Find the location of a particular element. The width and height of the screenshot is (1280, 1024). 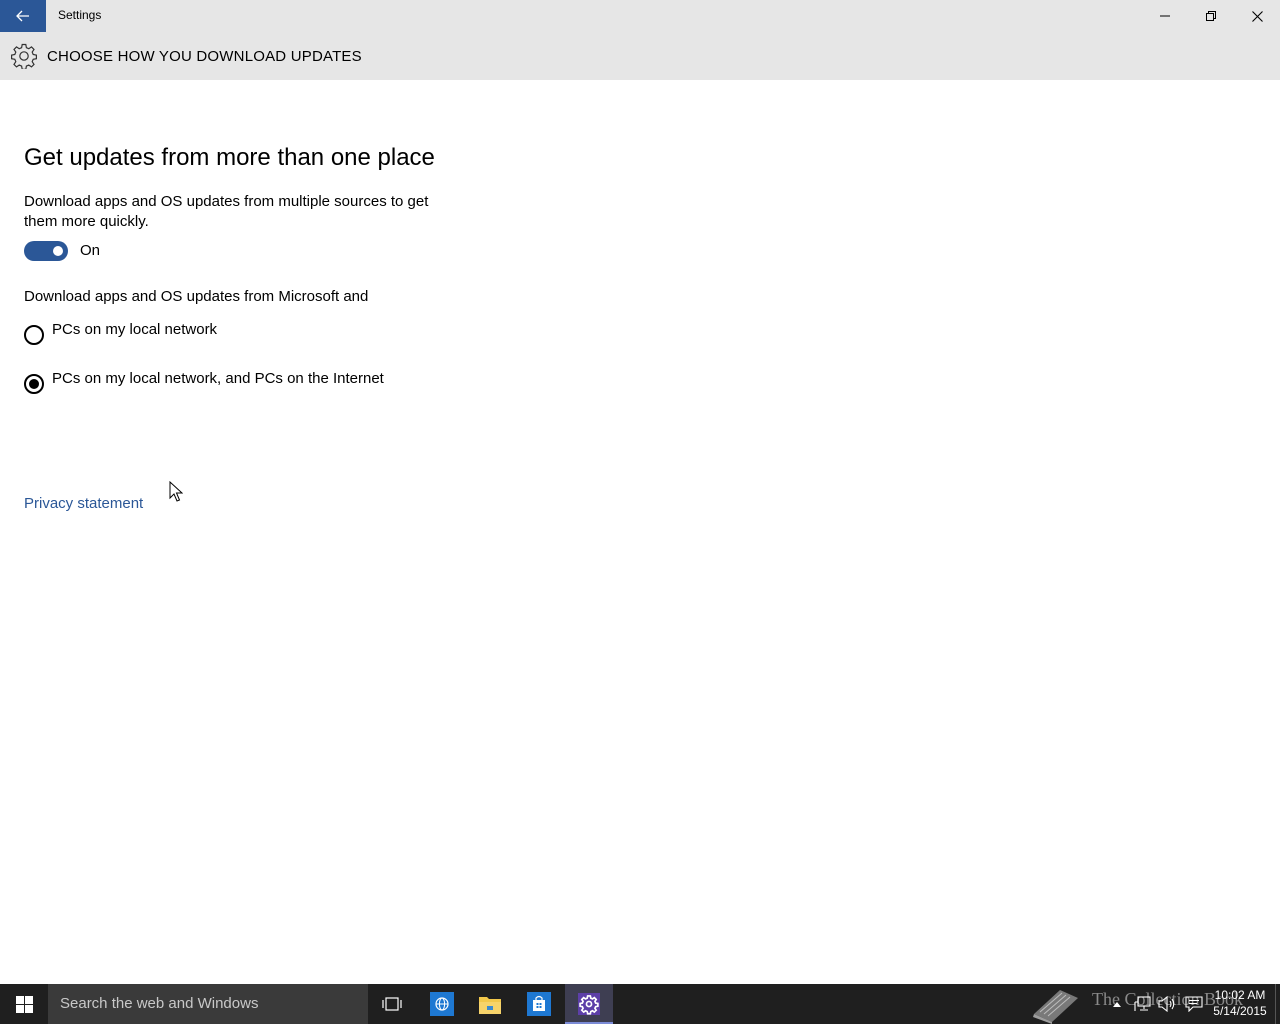

taskbar-search-box: Search the web and Windows is located at coordinates (208, 1004).